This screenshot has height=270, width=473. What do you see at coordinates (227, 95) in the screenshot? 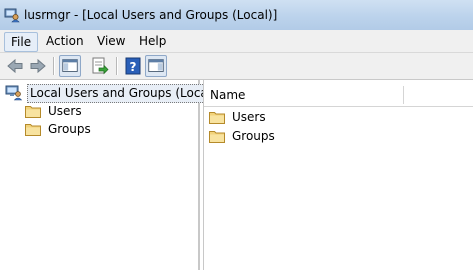
I see `column-header-name: Name` at bounding box center [227, 95].